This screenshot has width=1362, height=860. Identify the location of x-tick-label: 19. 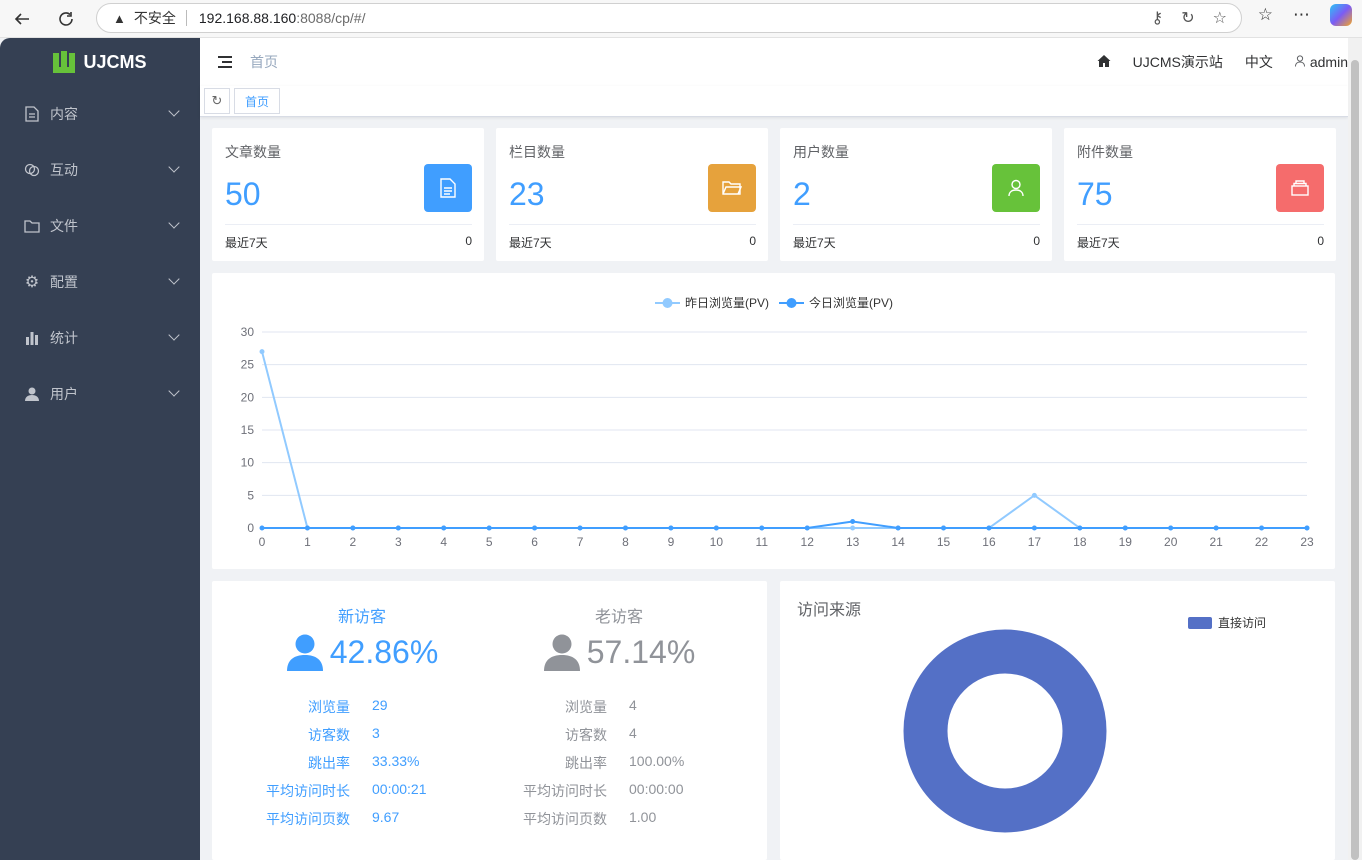
(1126, 542).